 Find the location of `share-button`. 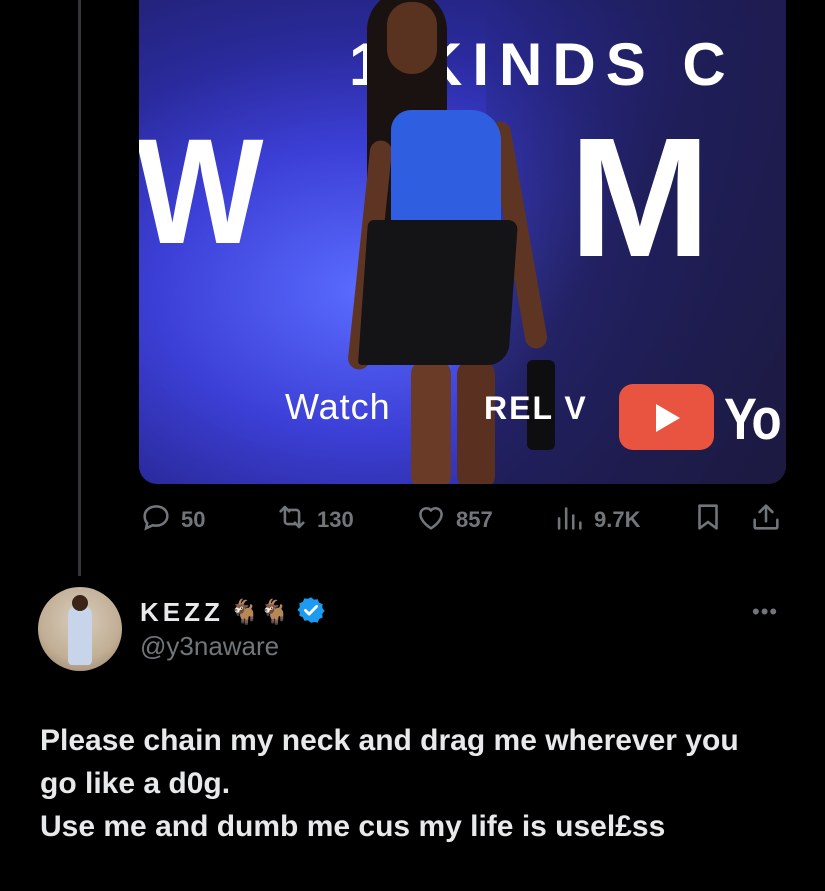

share-button is located at coordinates (766, 520).